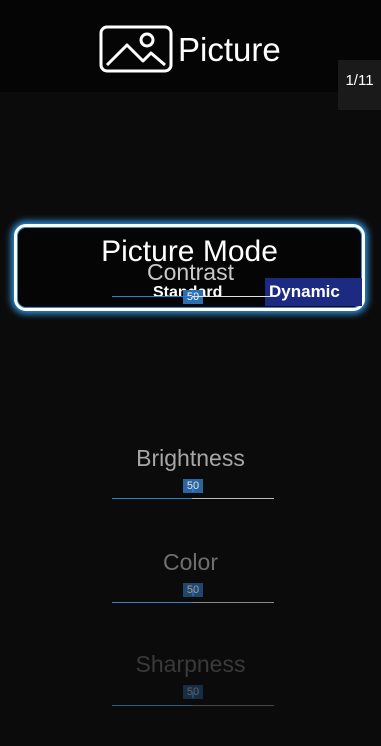 The image size is (381, 746). What do you see at coordinates (190, 664) in the screenshot?
I see `setting-label: Sharpness` at bounding box center [190, 664].